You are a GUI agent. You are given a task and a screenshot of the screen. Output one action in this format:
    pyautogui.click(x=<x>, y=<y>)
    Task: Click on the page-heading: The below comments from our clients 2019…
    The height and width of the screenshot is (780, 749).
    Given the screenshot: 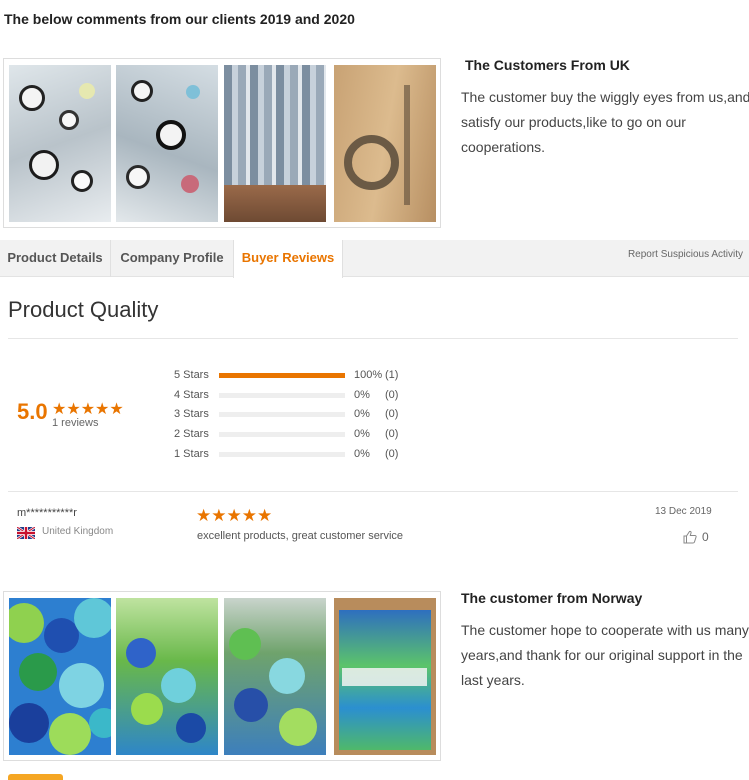 What is the action you would take?
    pyautogui.click(x=179, y=19)
    